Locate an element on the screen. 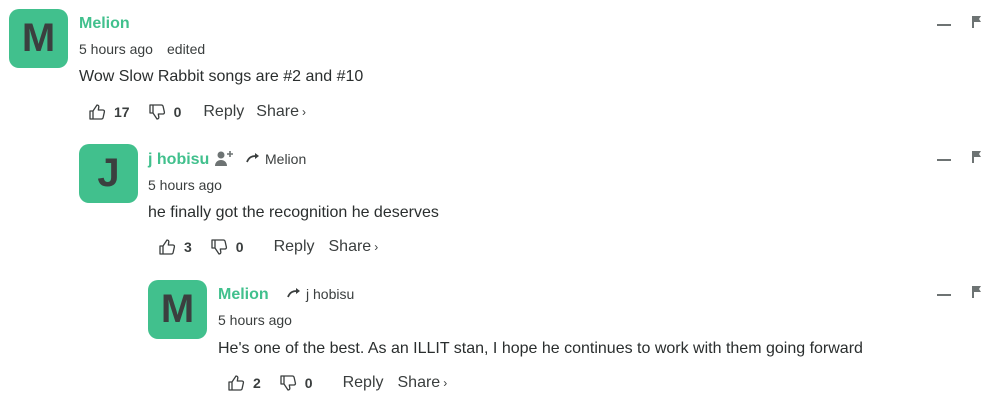  add-user-icon is located at coordinates (225, 160).